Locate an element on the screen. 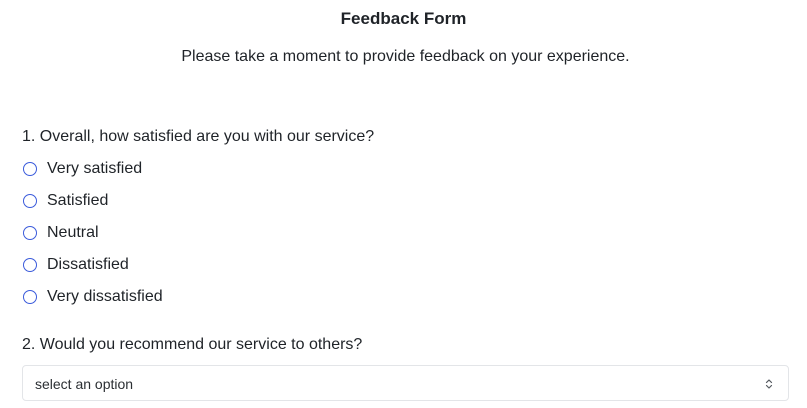 The image size is (807, 408). option-very-satisfied: Very satisfied is located at coordinates (92, 169).